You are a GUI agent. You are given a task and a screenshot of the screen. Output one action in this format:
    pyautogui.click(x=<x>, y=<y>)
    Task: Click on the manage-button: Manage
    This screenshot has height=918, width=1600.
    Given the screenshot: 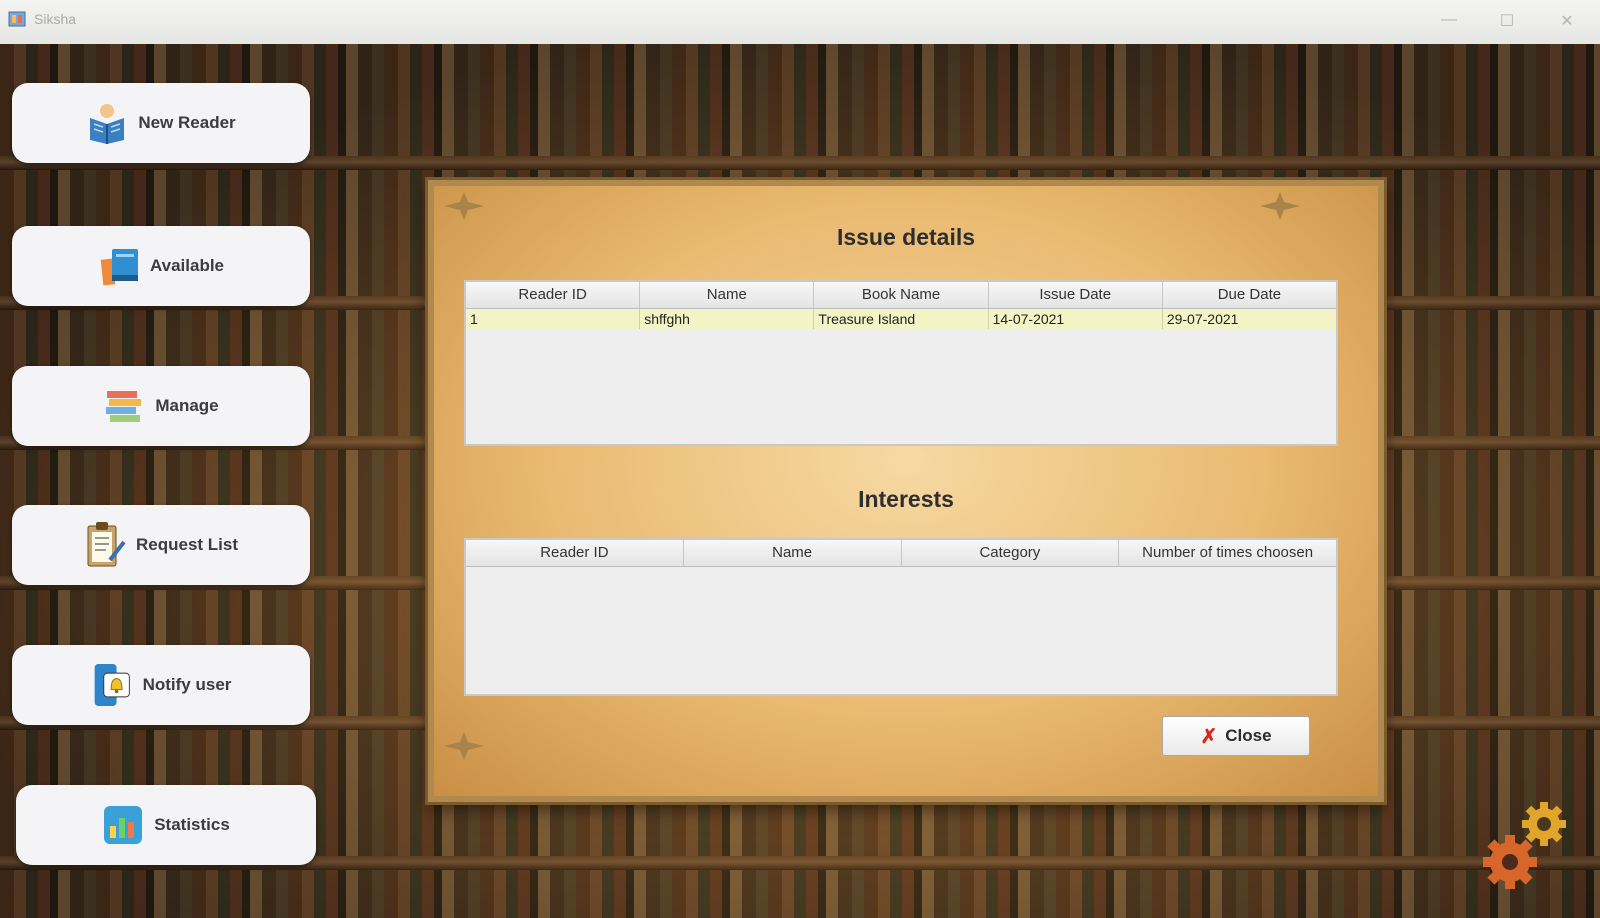 What is the action you would take?
    pyautogui.click(x=161, y=406)
    